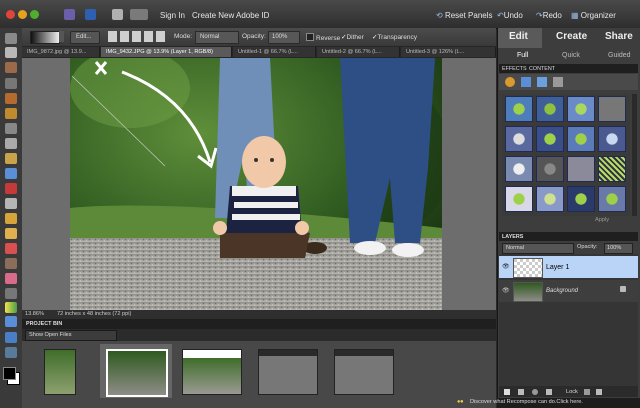  I want to click on dither-checkbox: ✓Dither, so click(352, 37).